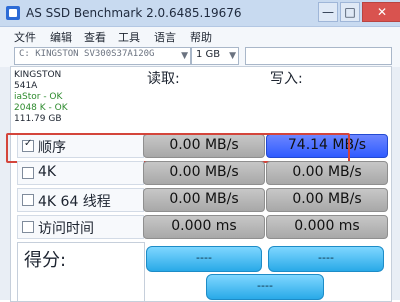 This screenshot has height=302, width=400. What do you see at coordinates (13, 13) in the screenshot?
I see `app-icon` at bounding box center [13, 13].